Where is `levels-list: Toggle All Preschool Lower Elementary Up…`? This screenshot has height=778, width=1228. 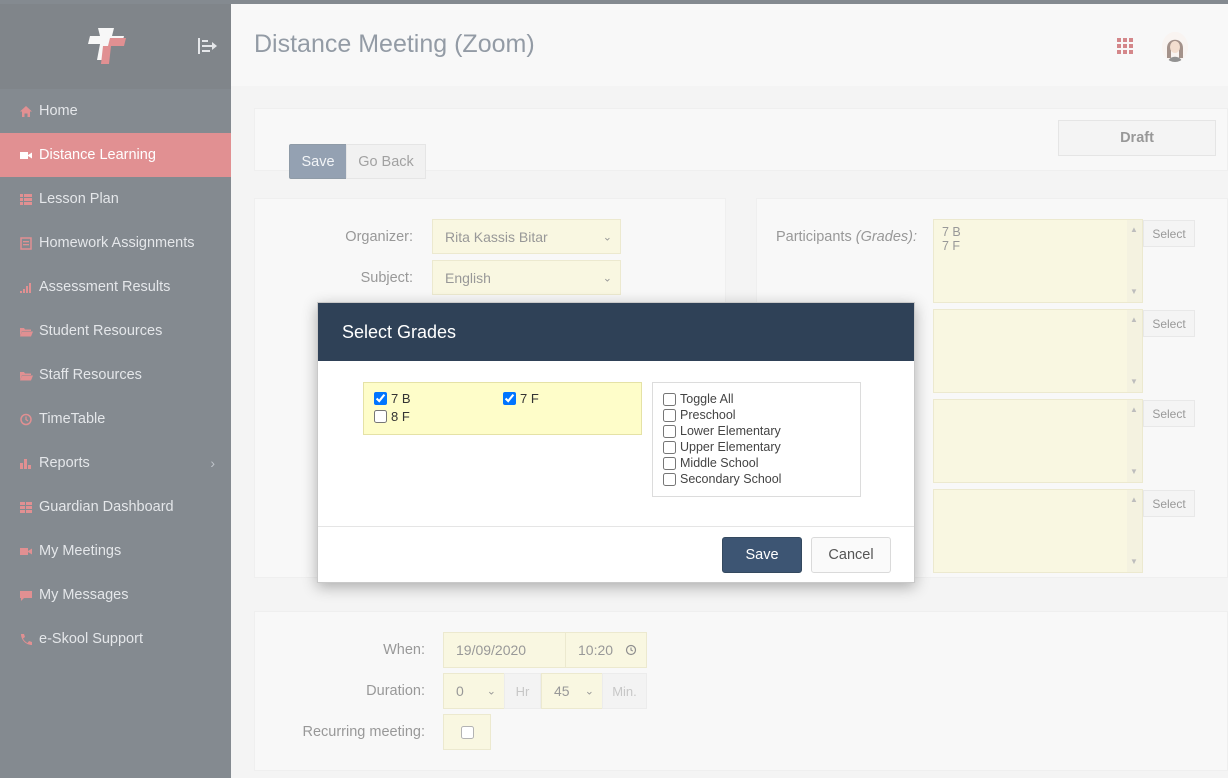
levels-list: Toggle All Preschool Lower Elementary Up… is located at coordinates (756, 439).